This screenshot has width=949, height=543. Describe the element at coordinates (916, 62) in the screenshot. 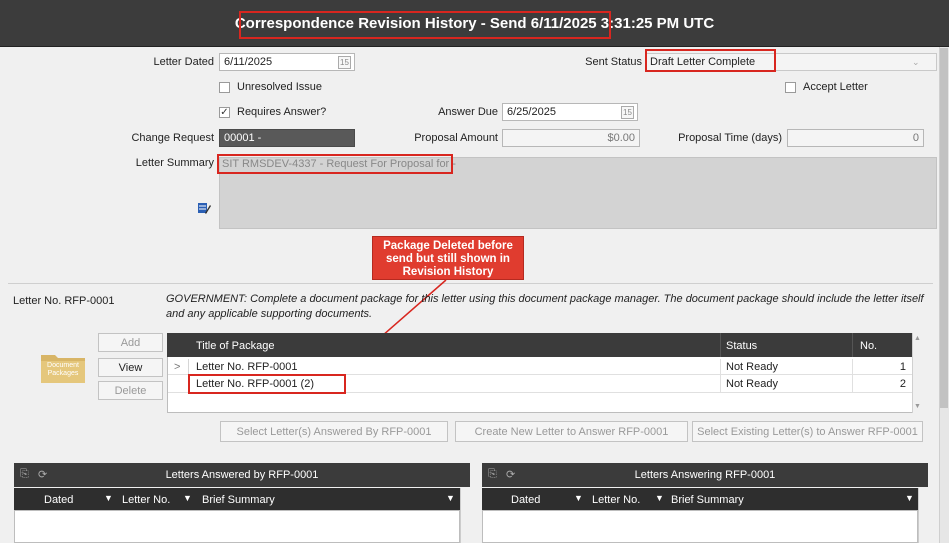

I see `chevron-down-icon: ⌄` at that location.